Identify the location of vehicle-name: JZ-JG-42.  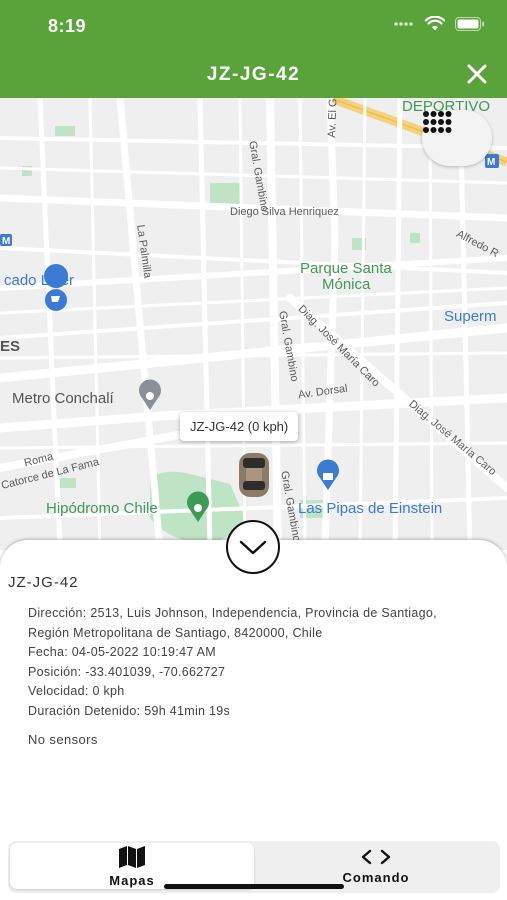
(43, 582).